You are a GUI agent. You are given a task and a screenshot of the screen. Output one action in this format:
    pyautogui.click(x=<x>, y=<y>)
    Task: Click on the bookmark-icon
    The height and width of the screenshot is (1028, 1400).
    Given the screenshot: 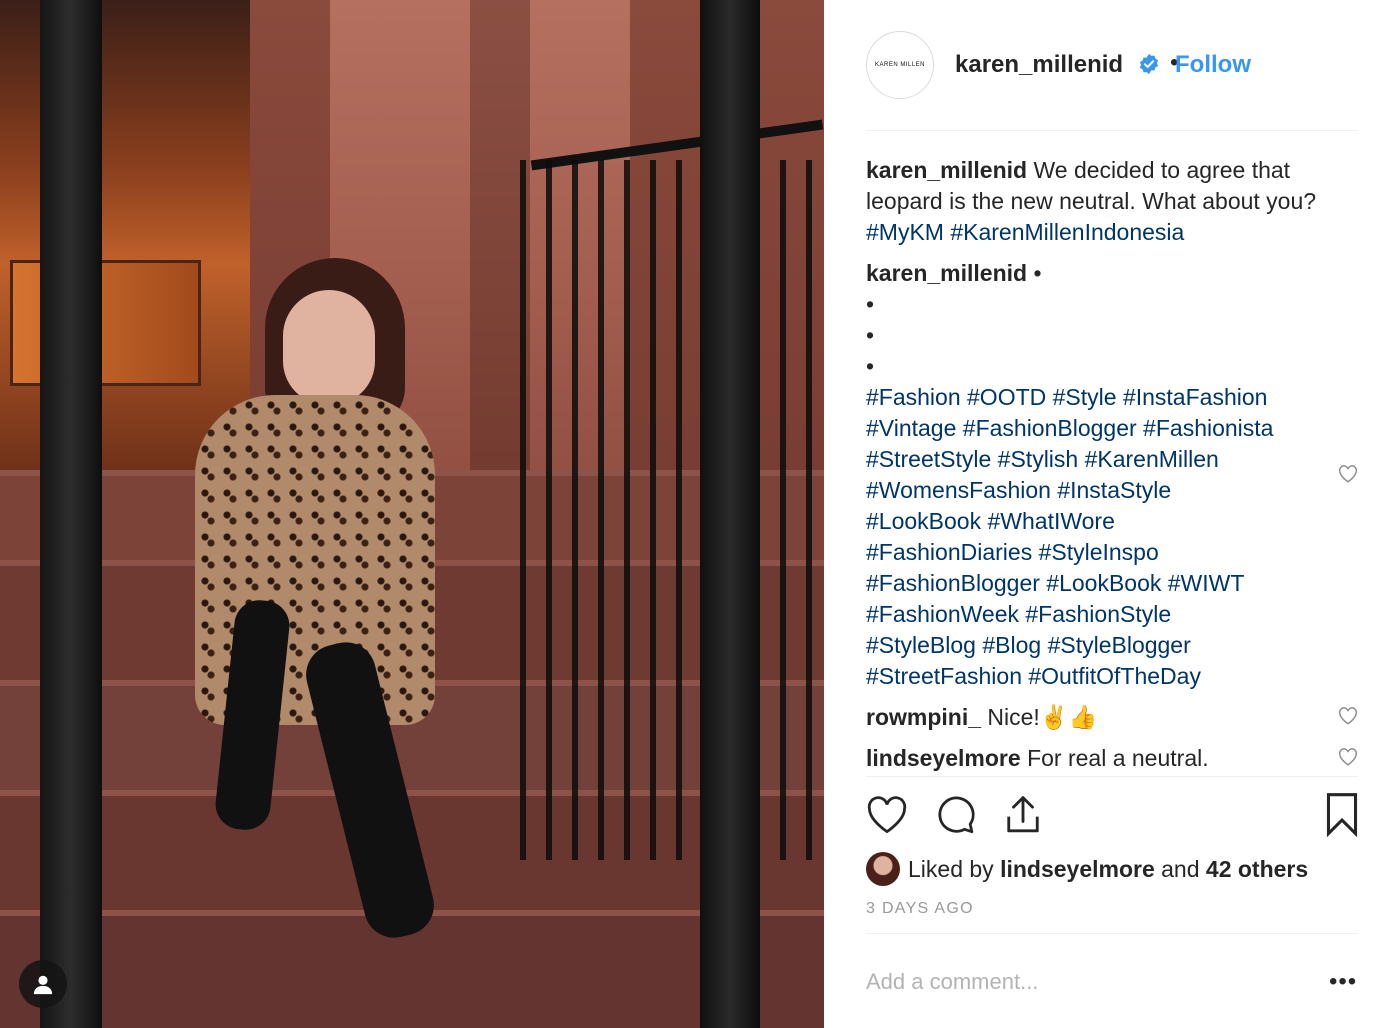 What is the action you would take?
    pyautogui.click(x=1342, y=815)
    